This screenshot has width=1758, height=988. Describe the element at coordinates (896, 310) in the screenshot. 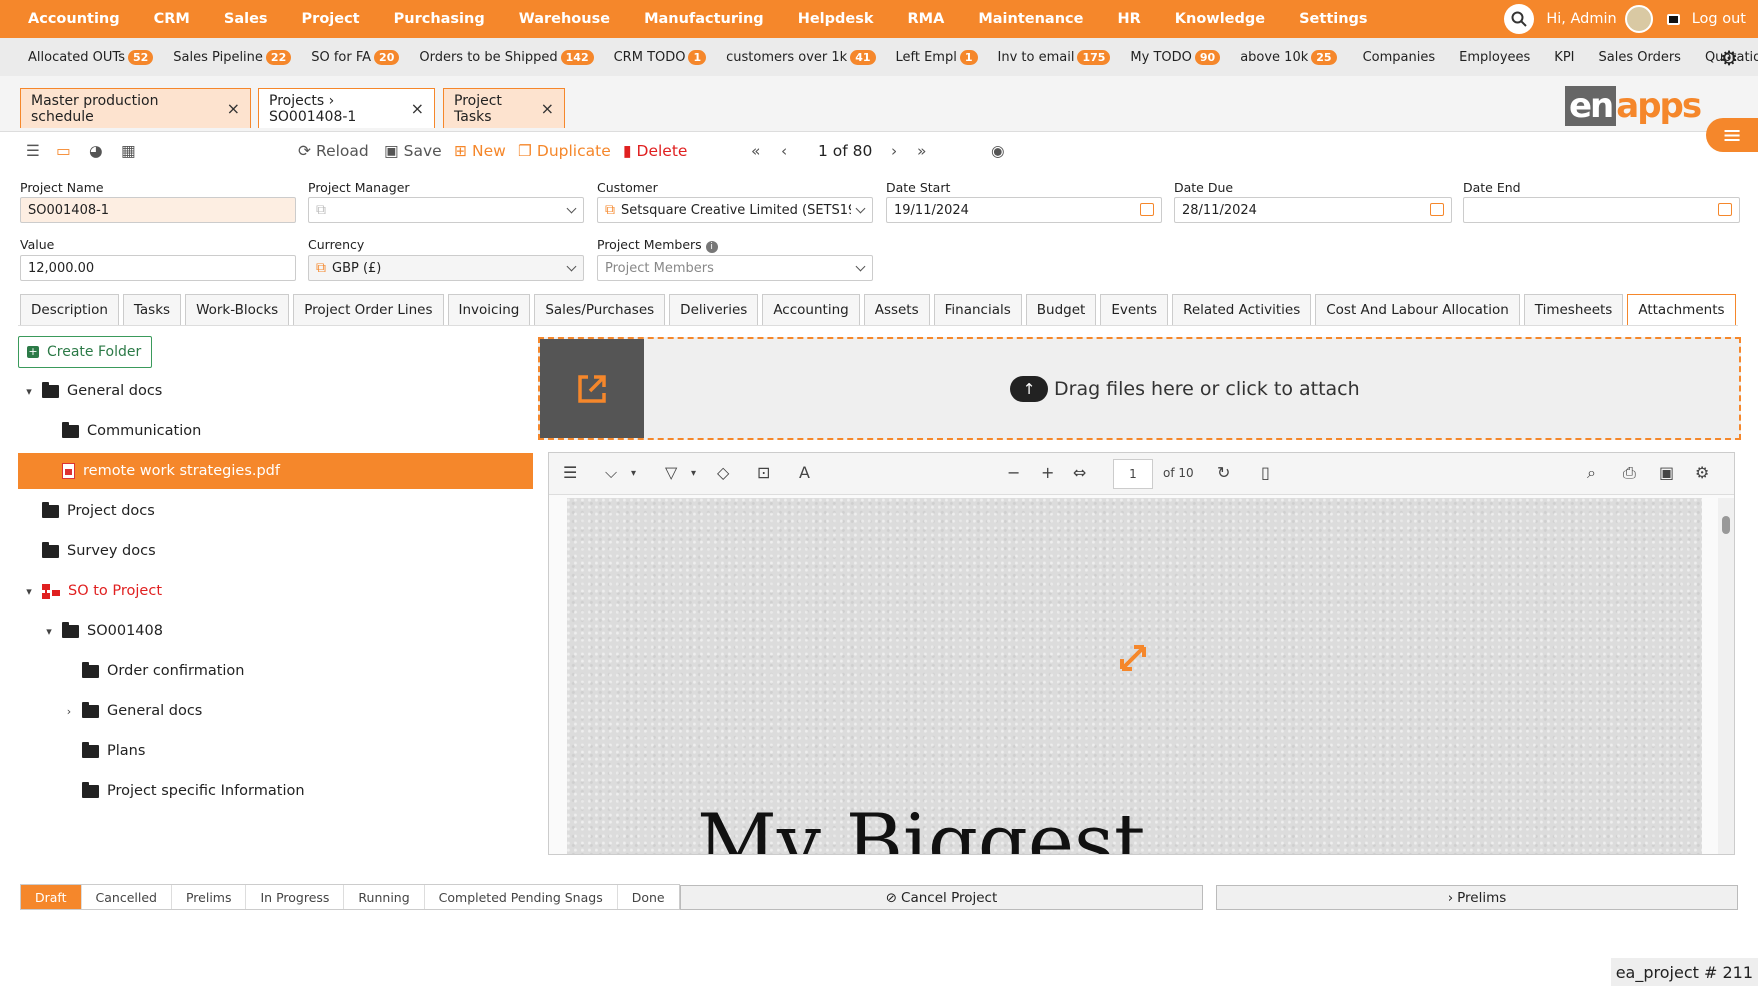

I see `tab-assets: Assets` at that location.